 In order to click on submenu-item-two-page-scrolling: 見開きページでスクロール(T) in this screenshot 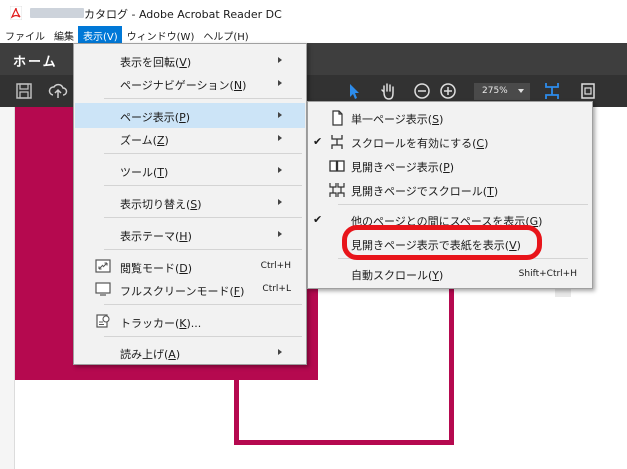, I will do `click(450, 190)`.